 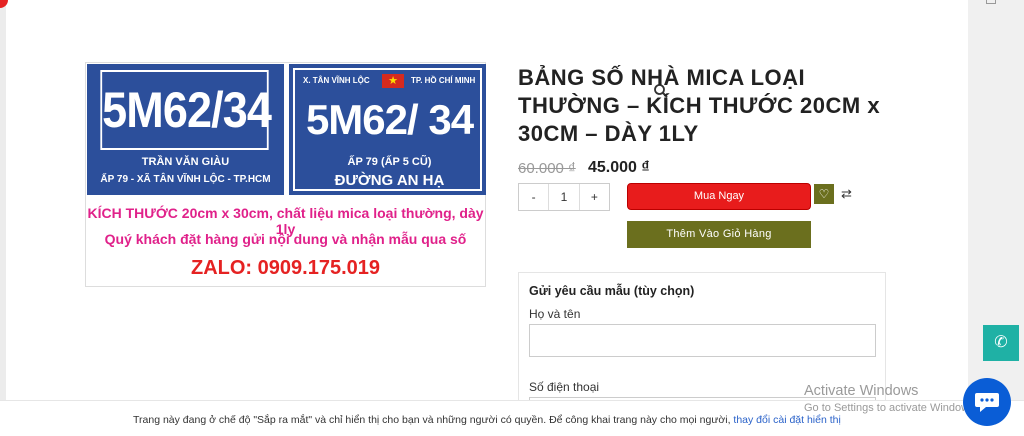 What do you see at coordinates (285, 268) in the screenshot?
I see `zalo-caption: ZALO: 0909.175.019` at bounding box center [285, 268].